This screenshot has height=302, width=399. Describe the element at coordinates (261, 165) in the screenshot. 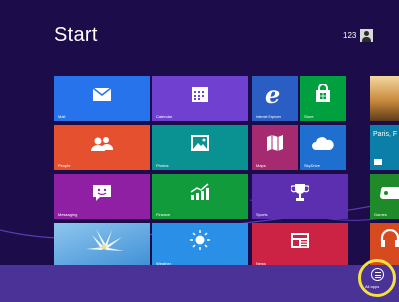

I see `tile-label: Maps` at that location.